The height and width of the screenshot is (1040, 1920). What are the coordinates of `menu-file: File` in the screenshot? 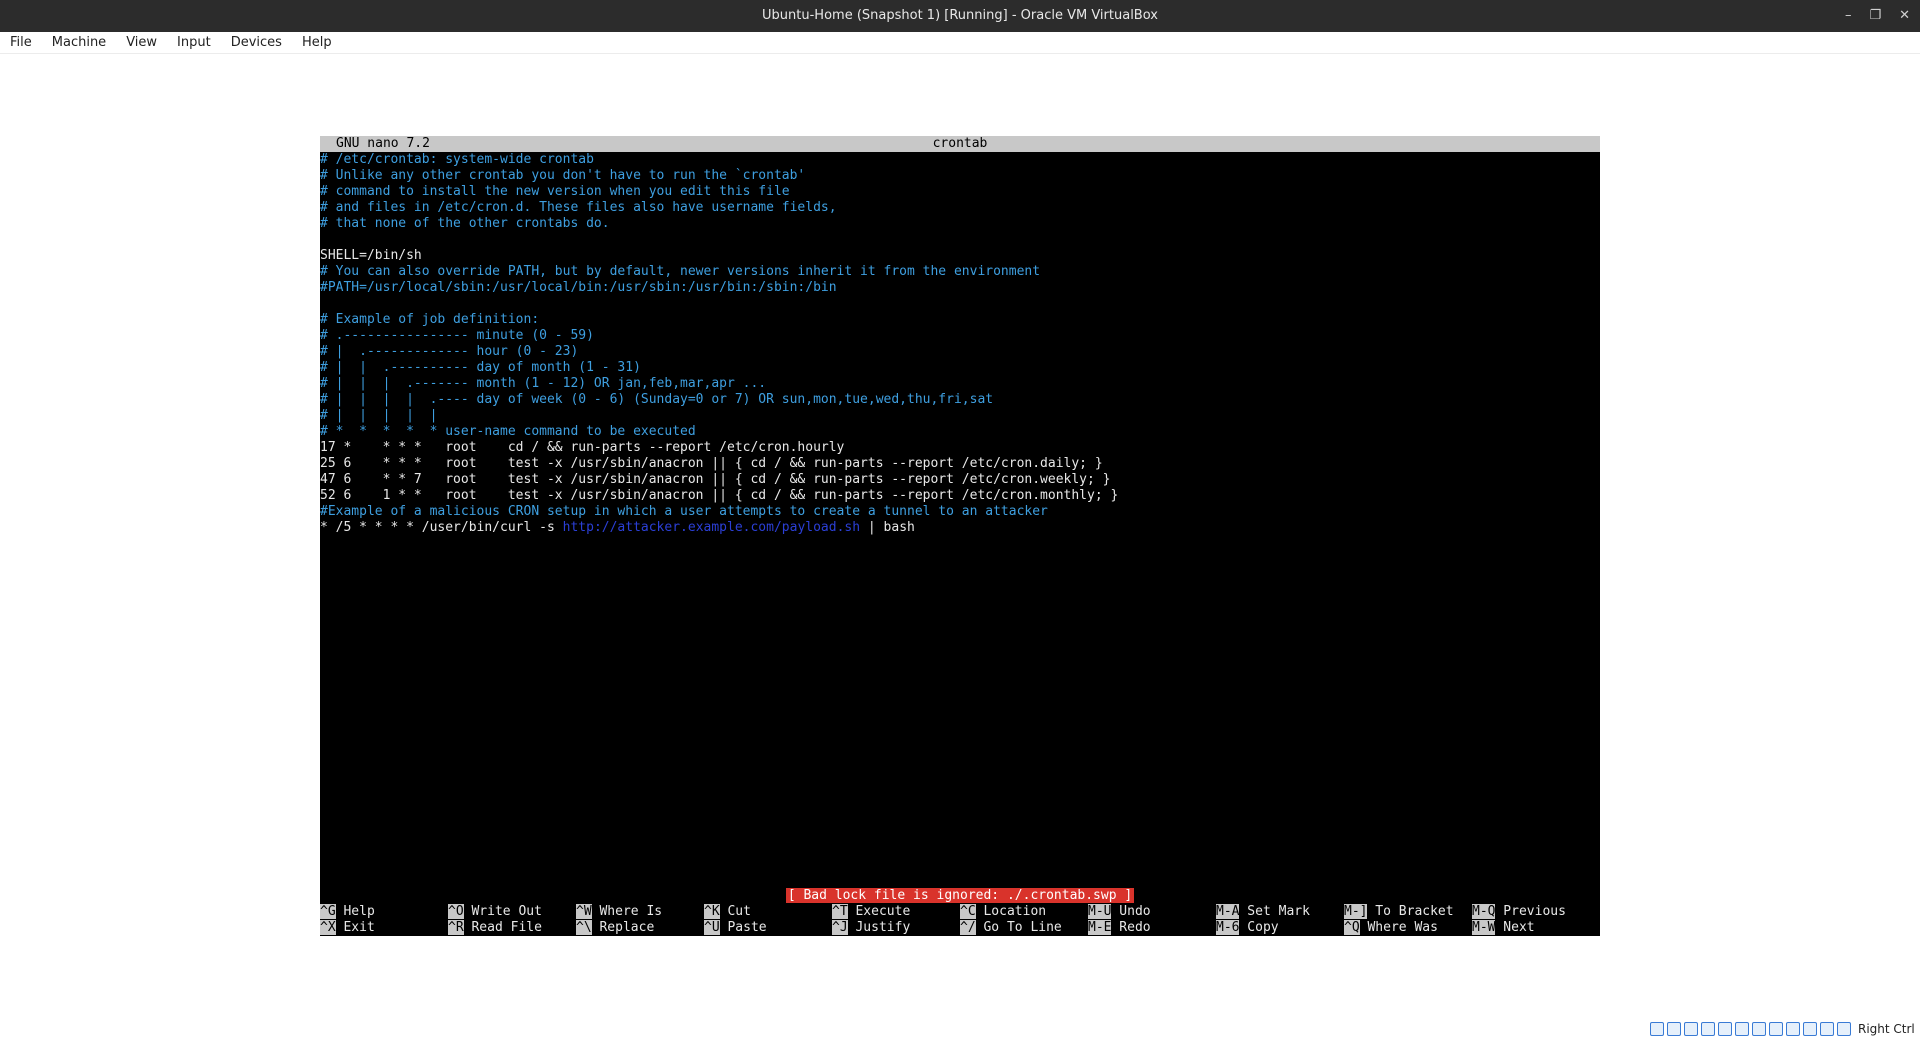 It's located at (21, 42).